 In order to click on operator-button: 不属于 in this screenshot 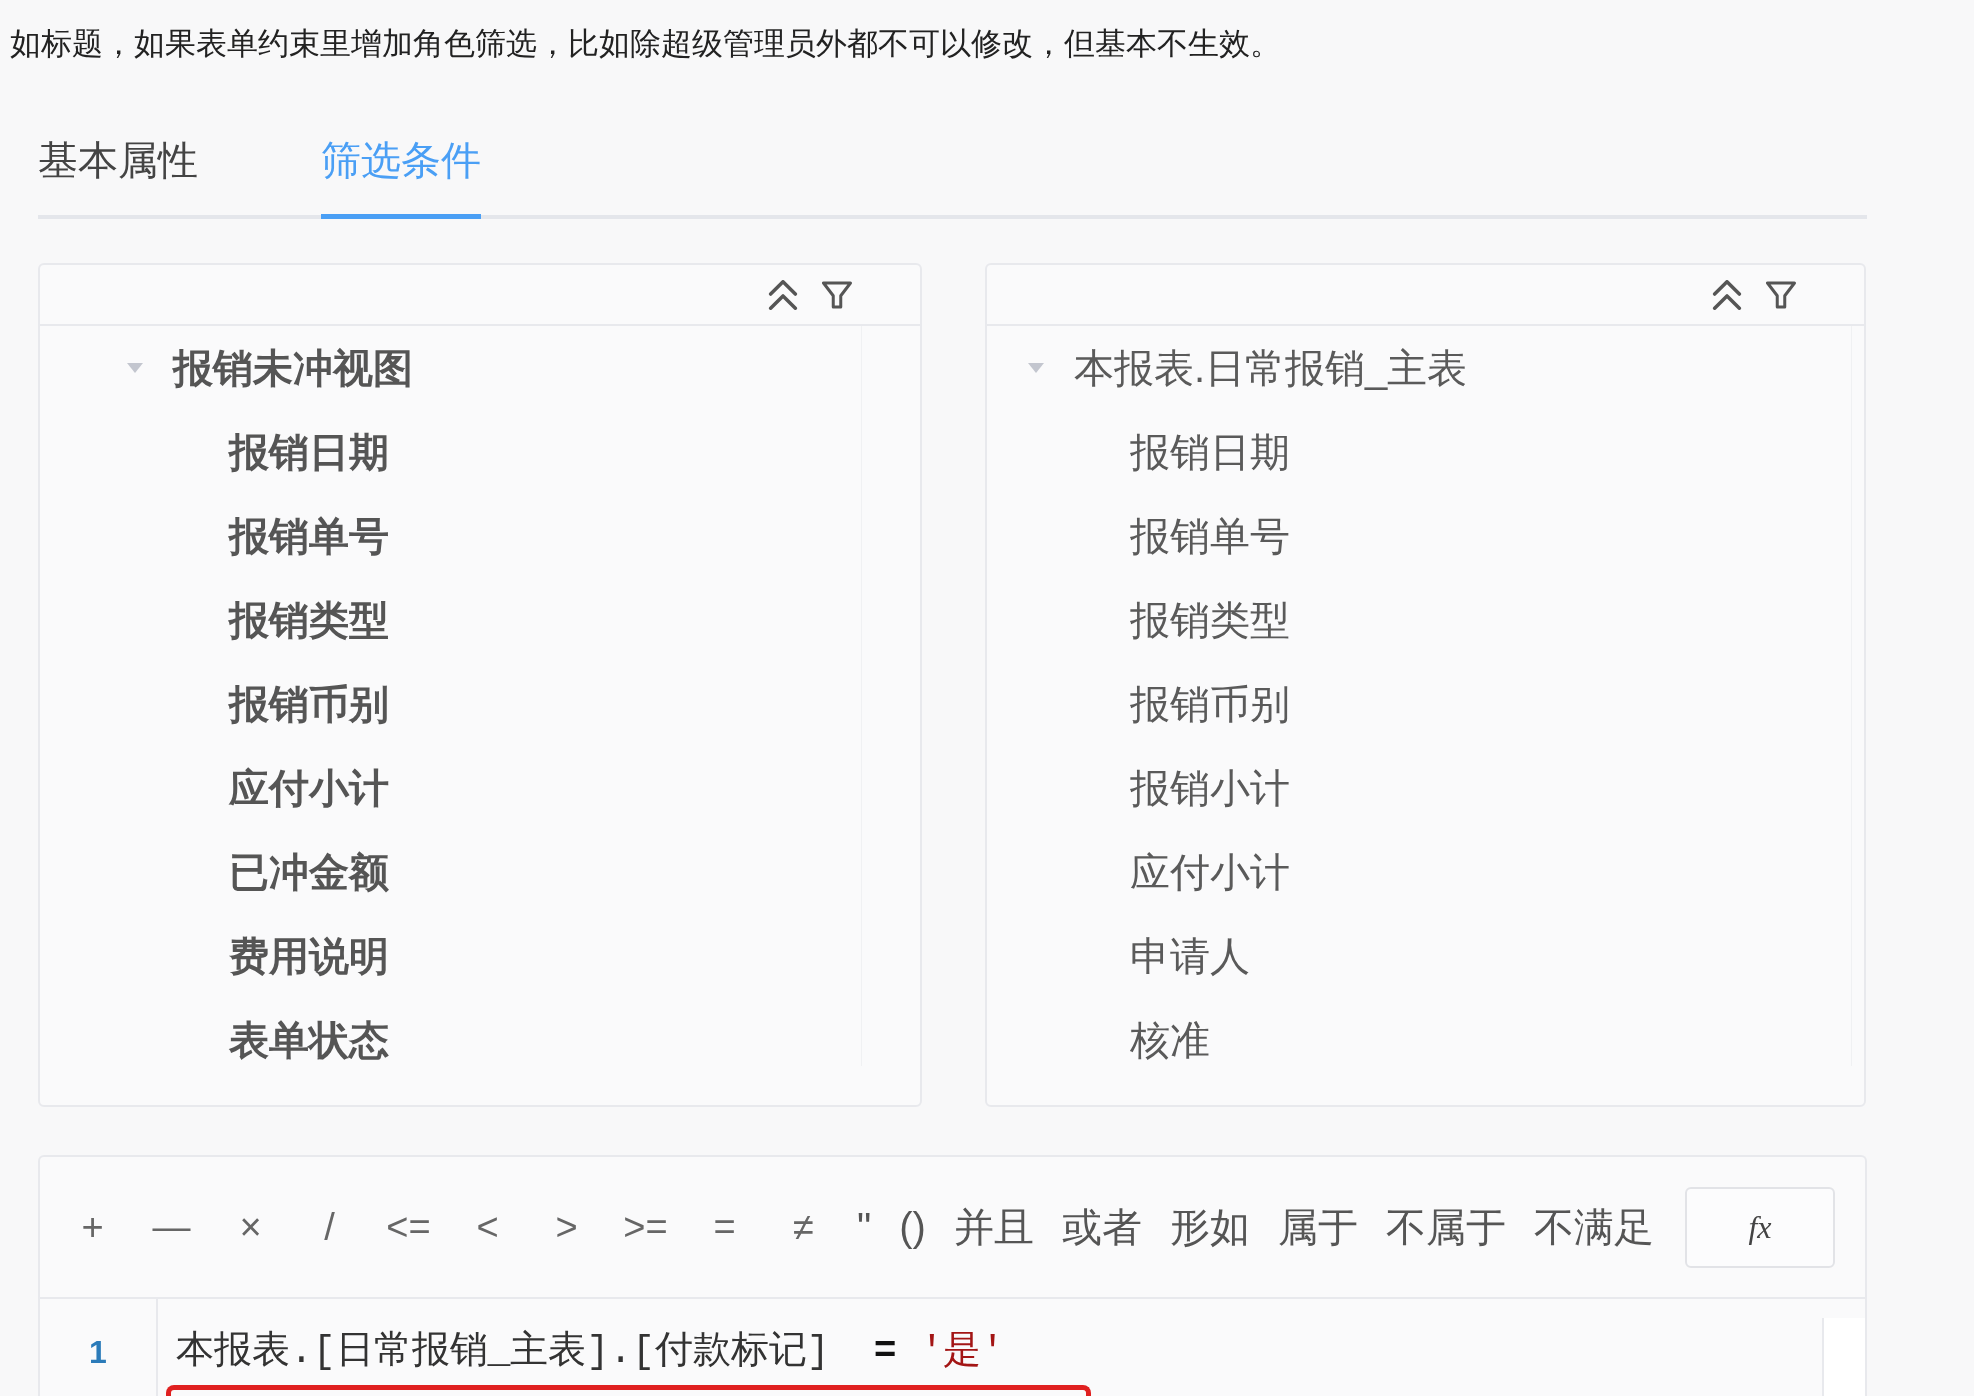, I will do `click(1445, 1227)`.